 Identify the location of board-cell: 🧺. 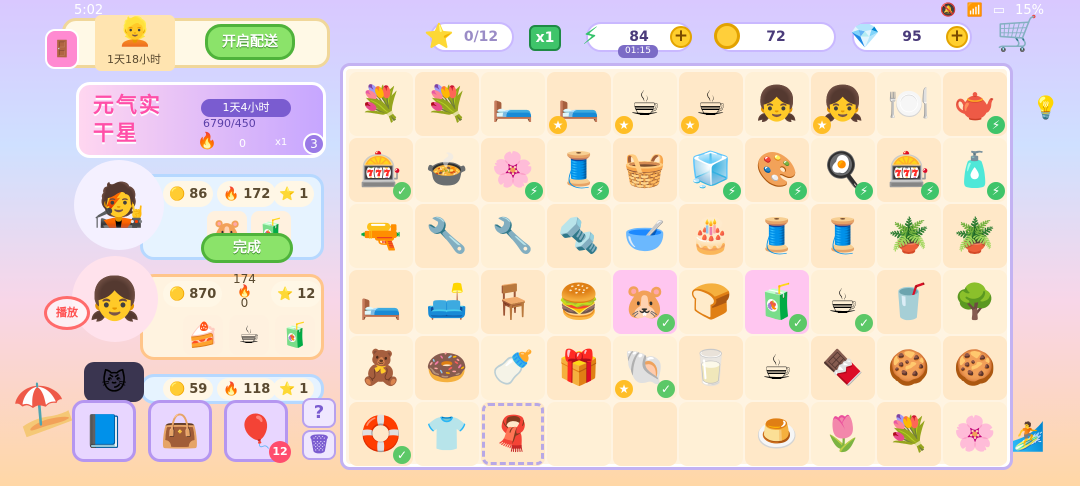
(645, 170).